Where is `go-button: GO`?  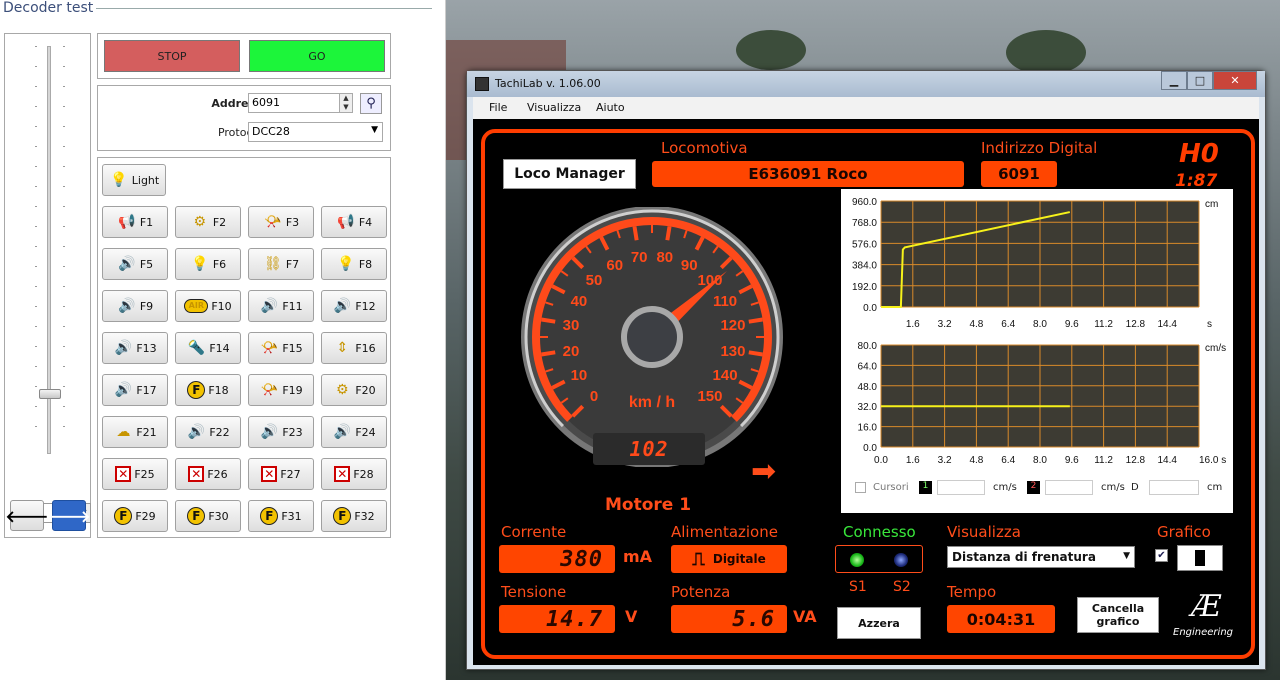
go-button: GO is located at coordinates (317, 56).